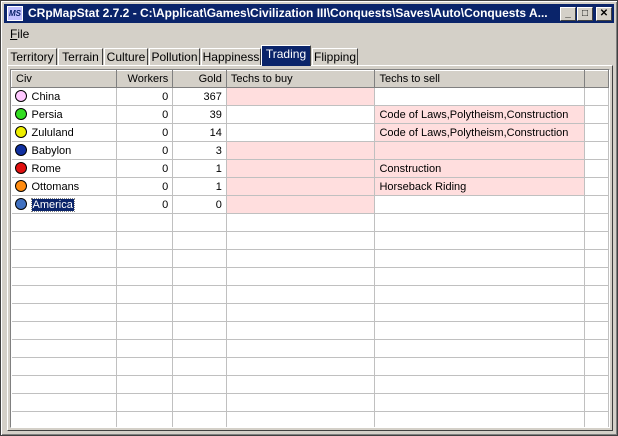 The image size is (618, 436). What do you see at coordinates (32, 57) in the screenshot?
I see `tab-territory: Territory` at bounding box center [32, 57].